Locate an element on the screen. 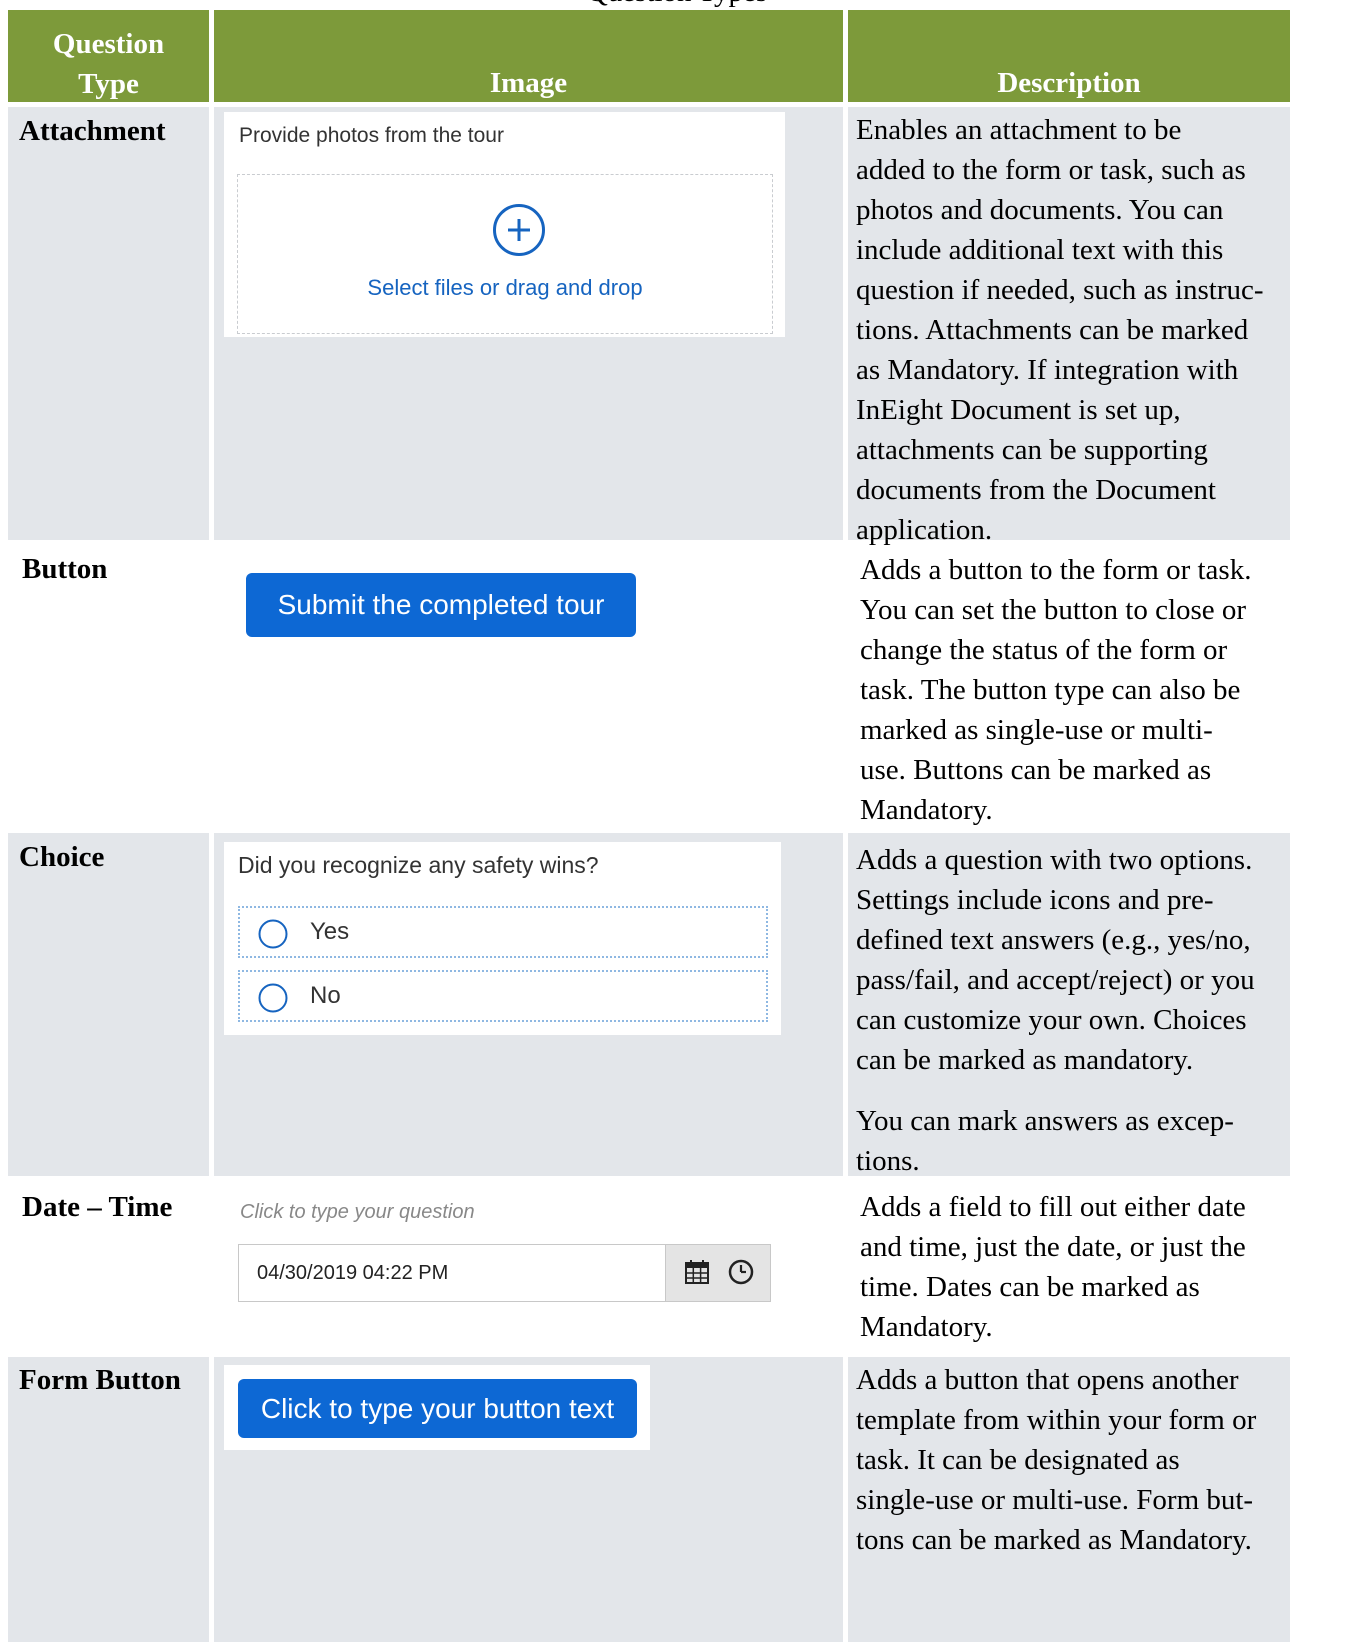 Image resolution: width=1354 pixels, height=1642 pixels. desc-line: time. Dates can be marked as is located at coordinates (1030, 1287).